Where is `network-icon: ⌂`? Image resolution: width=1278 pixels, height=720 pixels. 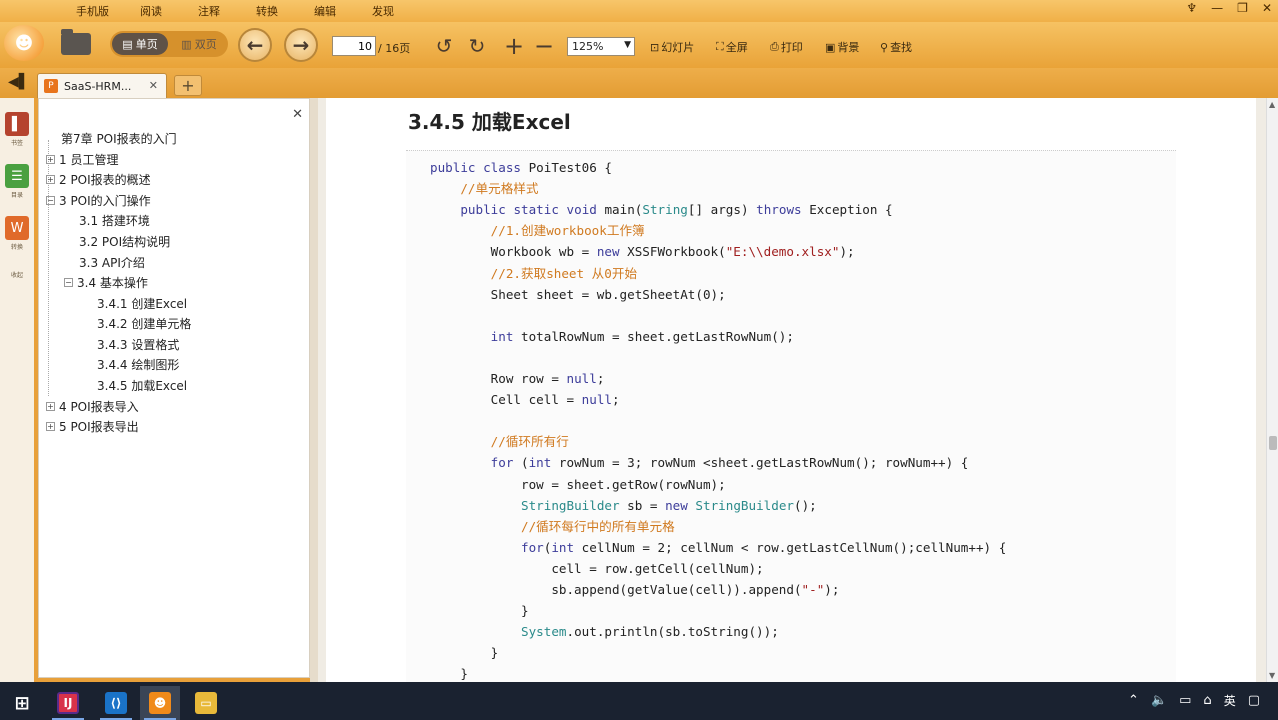
network-icon: ⌂ is located at coordinates (1207, 700).